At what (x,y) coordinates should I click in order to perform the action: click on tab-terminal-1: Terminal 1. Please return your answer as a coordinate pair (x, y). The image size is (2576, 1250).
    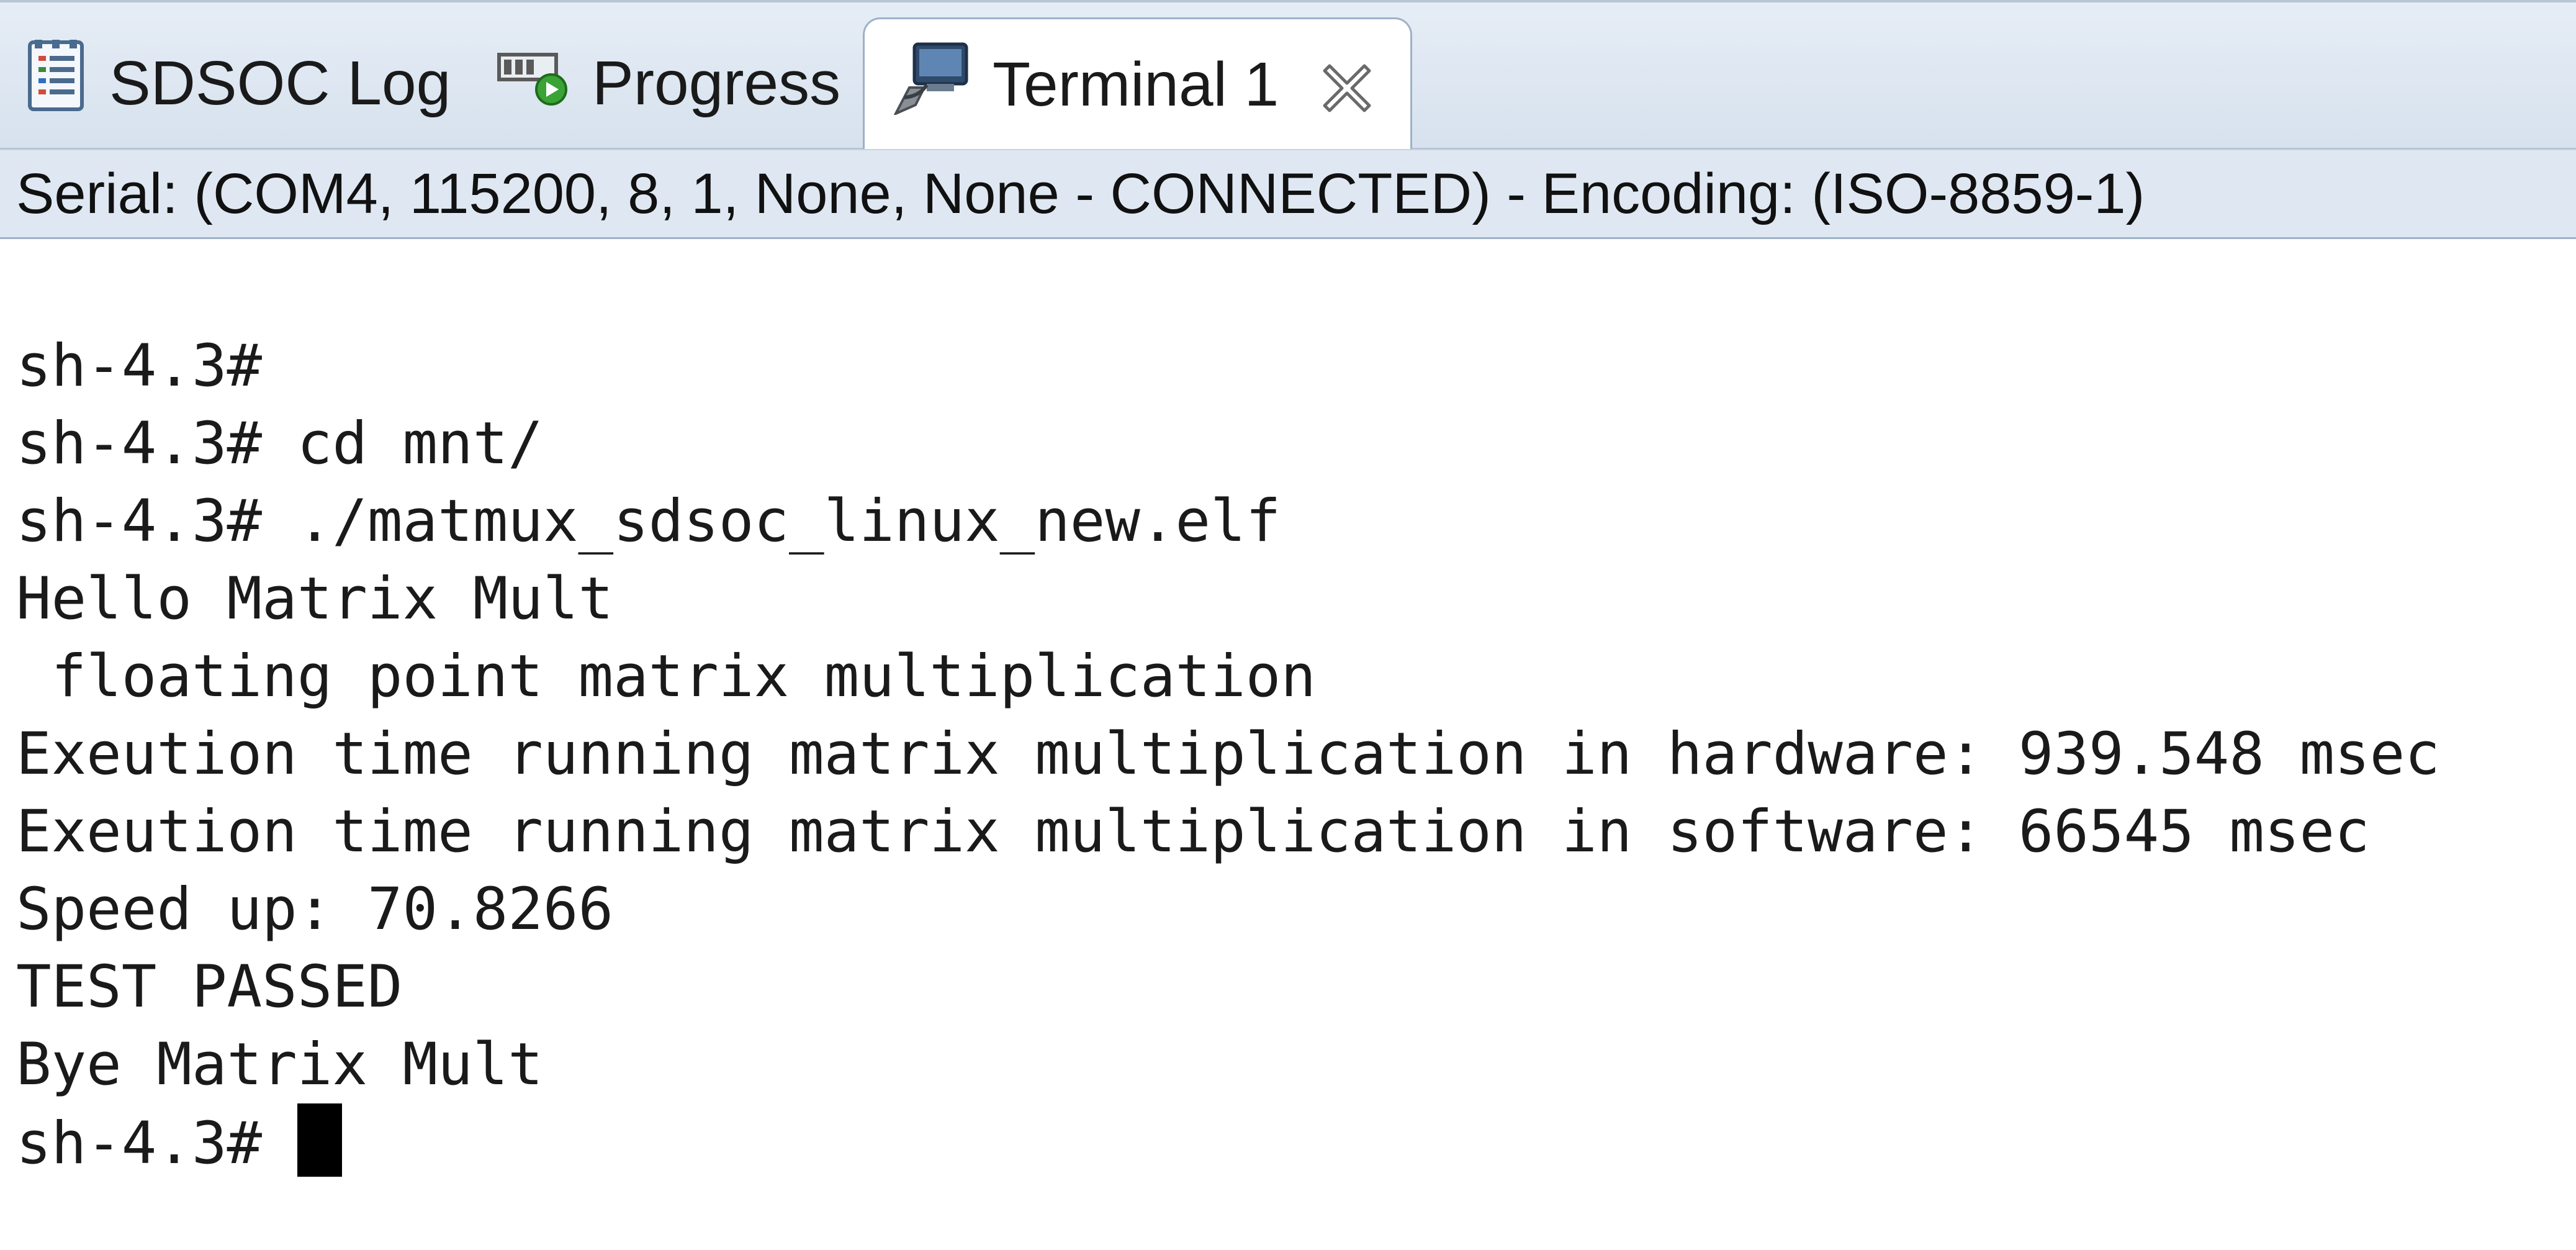
    Looking at the image, I should click on (1137, 83).